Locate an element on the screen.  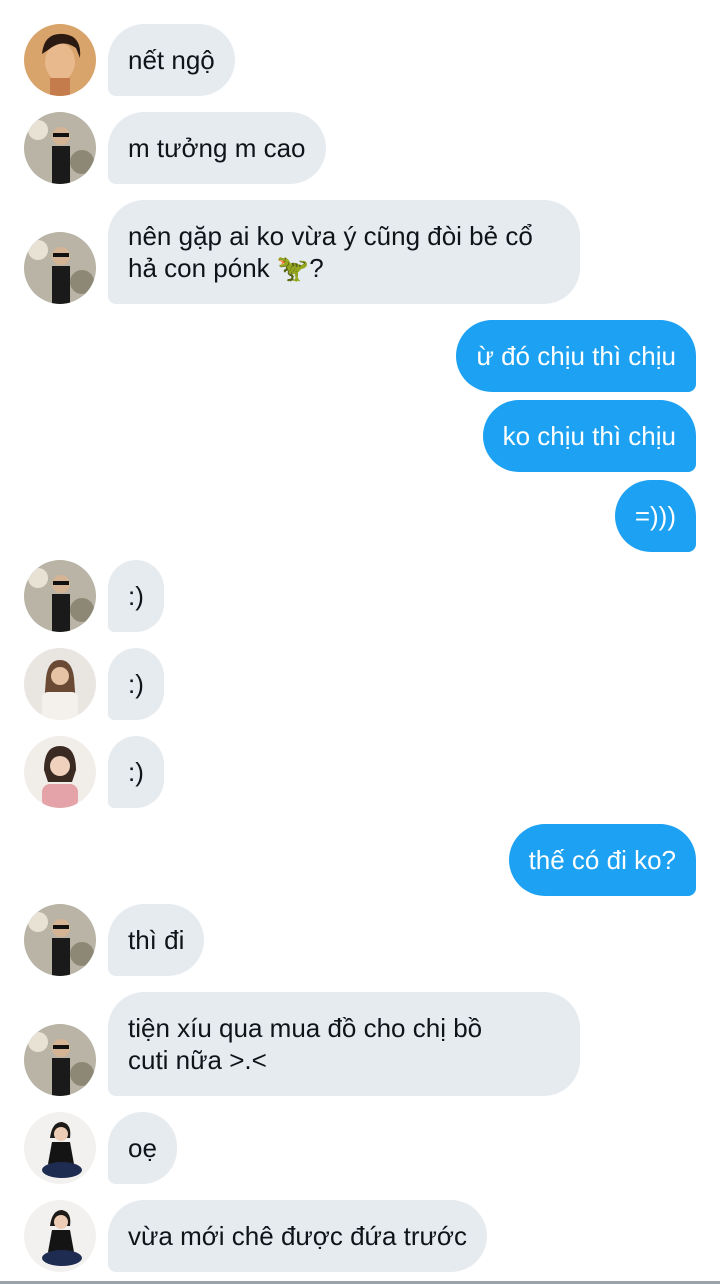
message-bubble: thì đi is located at coordinates (156, 940).